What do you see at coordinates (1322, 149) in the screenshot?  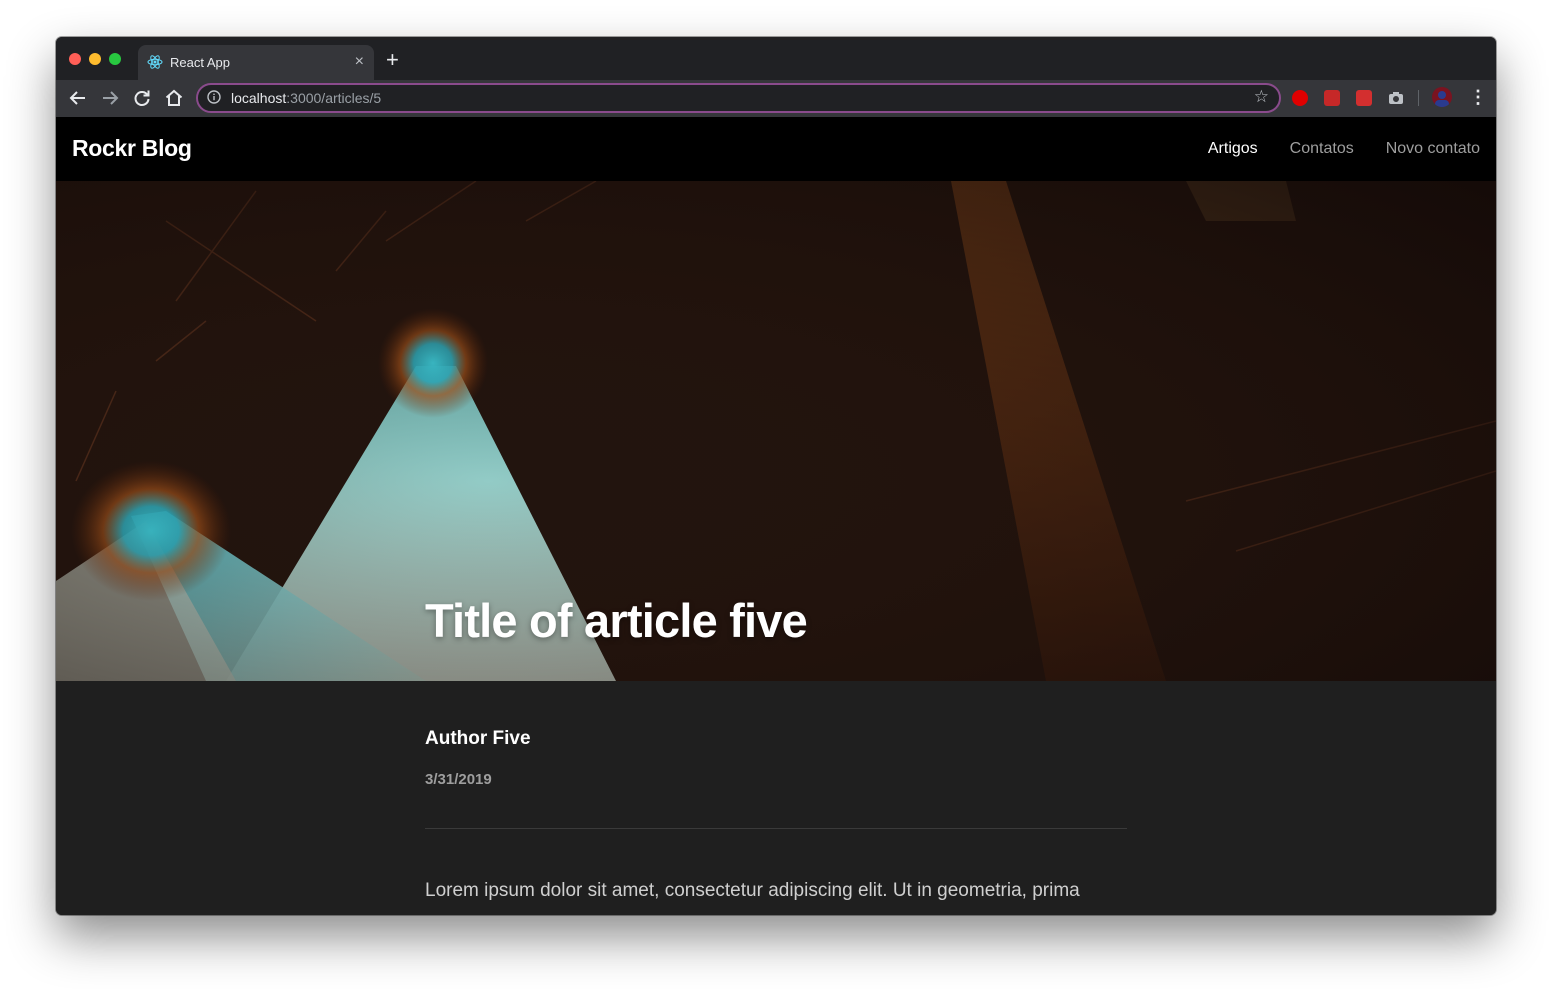 I see `nav-contatos: Contatos` at bounding box center [1322, 149].